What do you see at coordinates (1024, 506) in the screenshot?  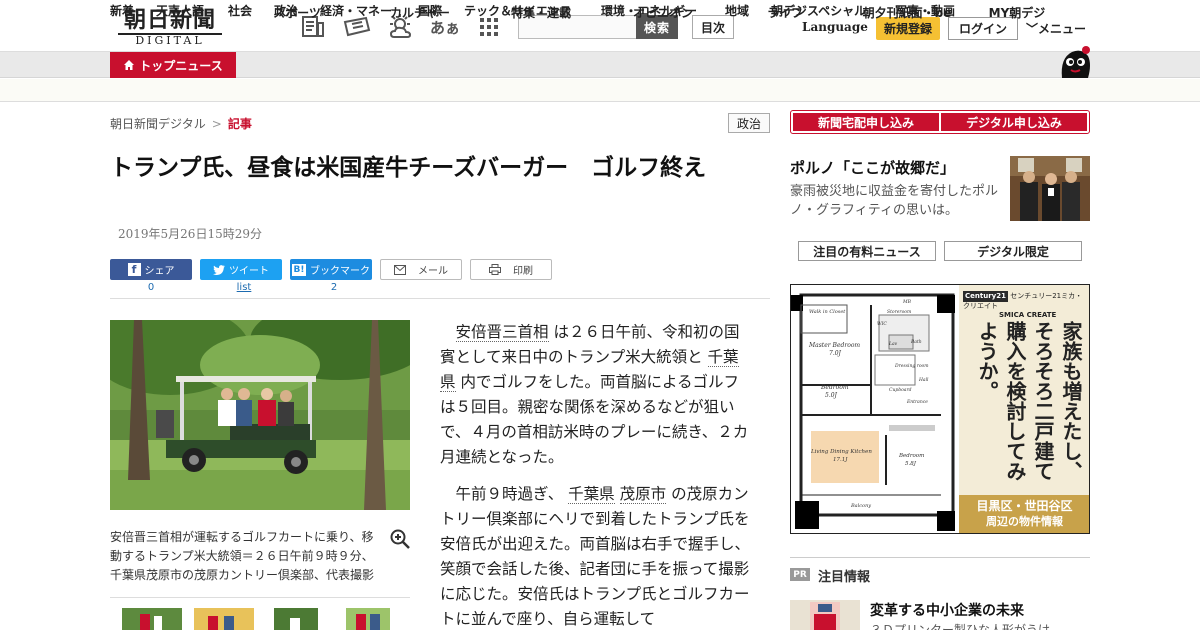 I see `ad-footer-line1: 目黒区・世田谷区` at bounding box center [1024, 506].